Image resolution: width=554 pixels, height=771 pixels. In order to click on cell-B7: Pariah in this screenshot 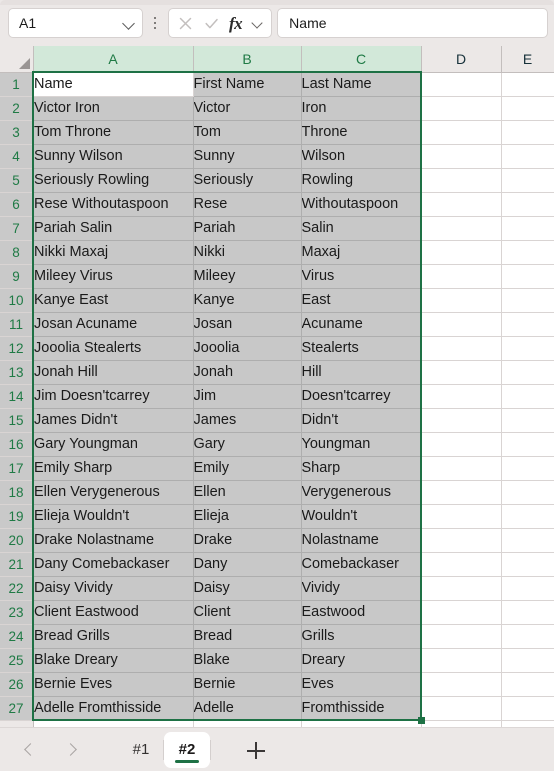, I will do `click(247, 228)`.